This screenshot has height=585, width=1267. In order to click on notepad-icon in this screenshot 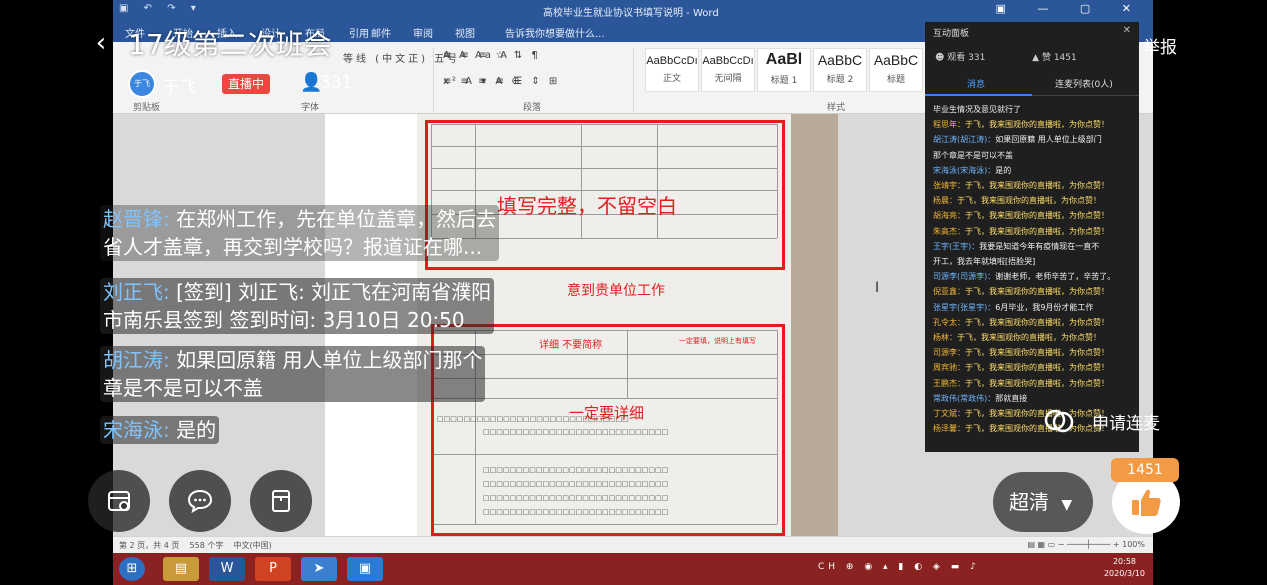, I will do `click(281, 501)`.